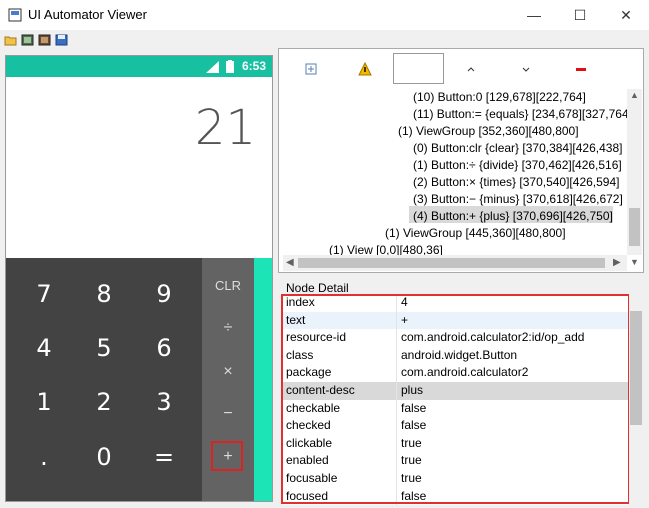 This screenshot has width=649, height=508. Describe the element at coordinates (365, 69) in the screenshot. I see `warning-icon` at that location.